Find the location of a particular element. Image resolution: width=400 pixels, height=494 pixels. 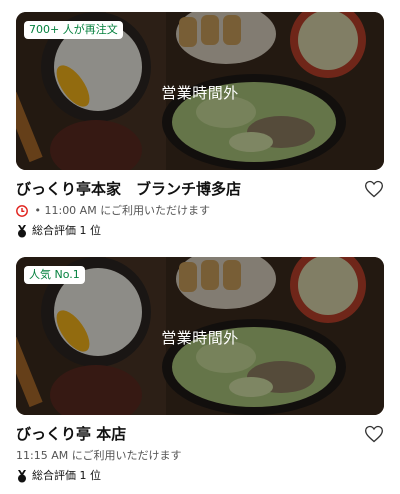

popularity-badge: 人気 No.1 is located at coordinates (54, 275).